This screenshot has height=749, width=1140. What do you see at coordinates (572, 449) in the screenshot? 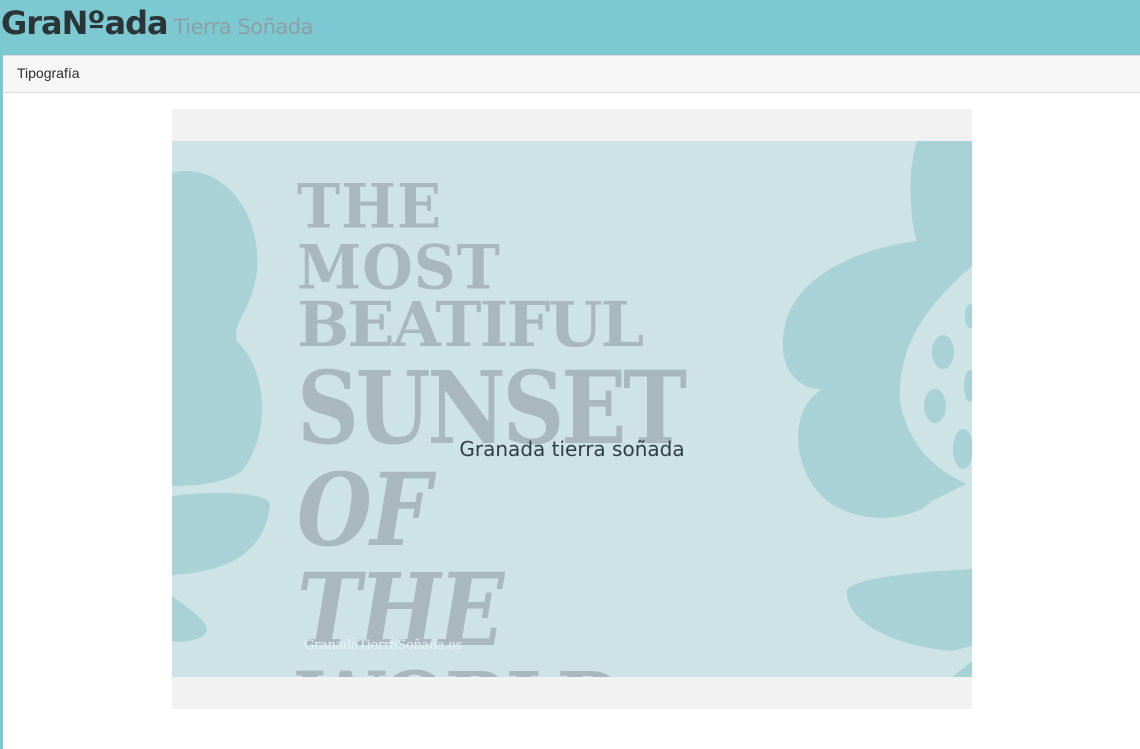
I see `slide-caption: Granada tierra soñada` at bounding box center [572, 449].